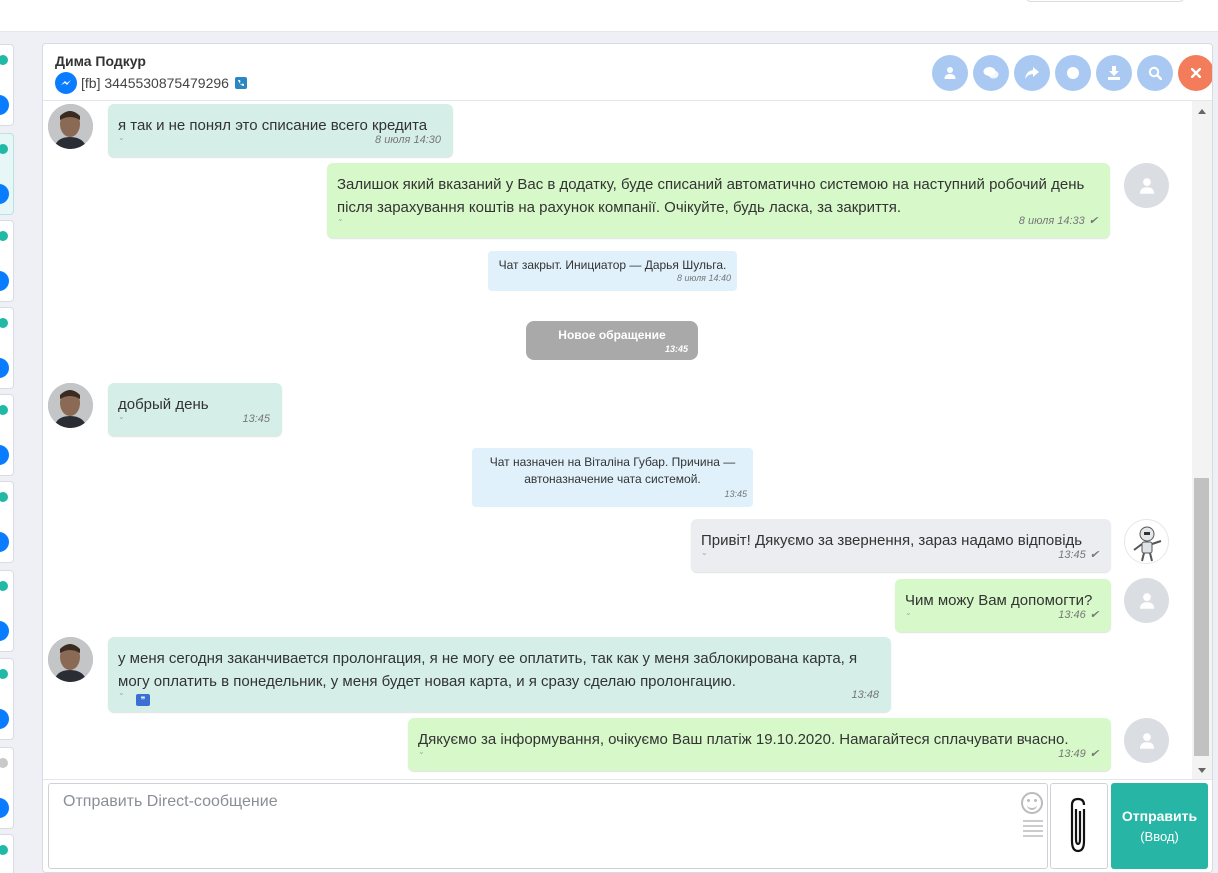 The width and height of the screenshot is (1218, 873). I want to click on search-button, so click(1155, 73).